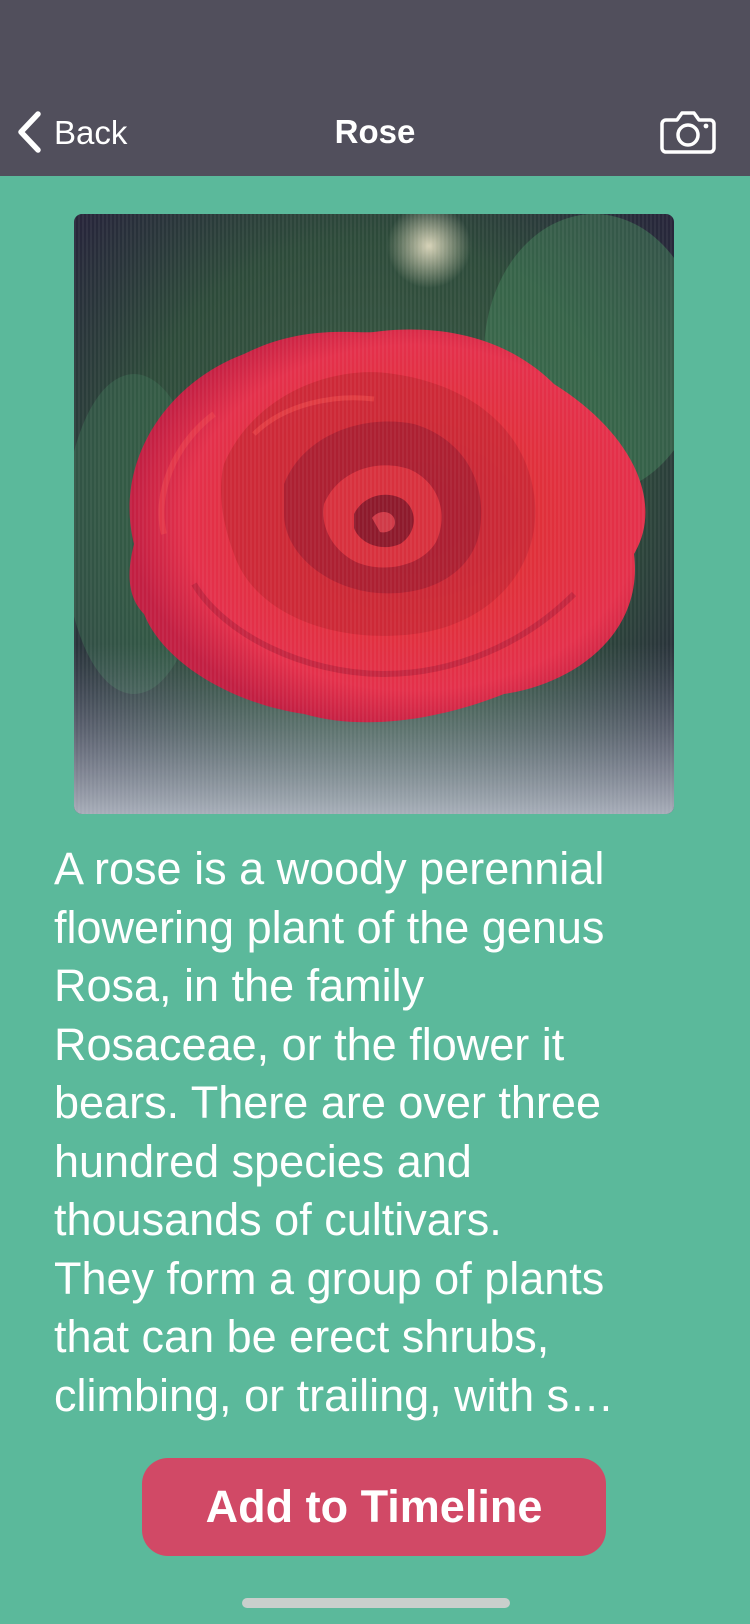 This screenshot has height=1624, width=750. What do you see at coordinates (376, 1603) in the screenshot?
I see `home-indicator` at bounding box center [376, 1603].